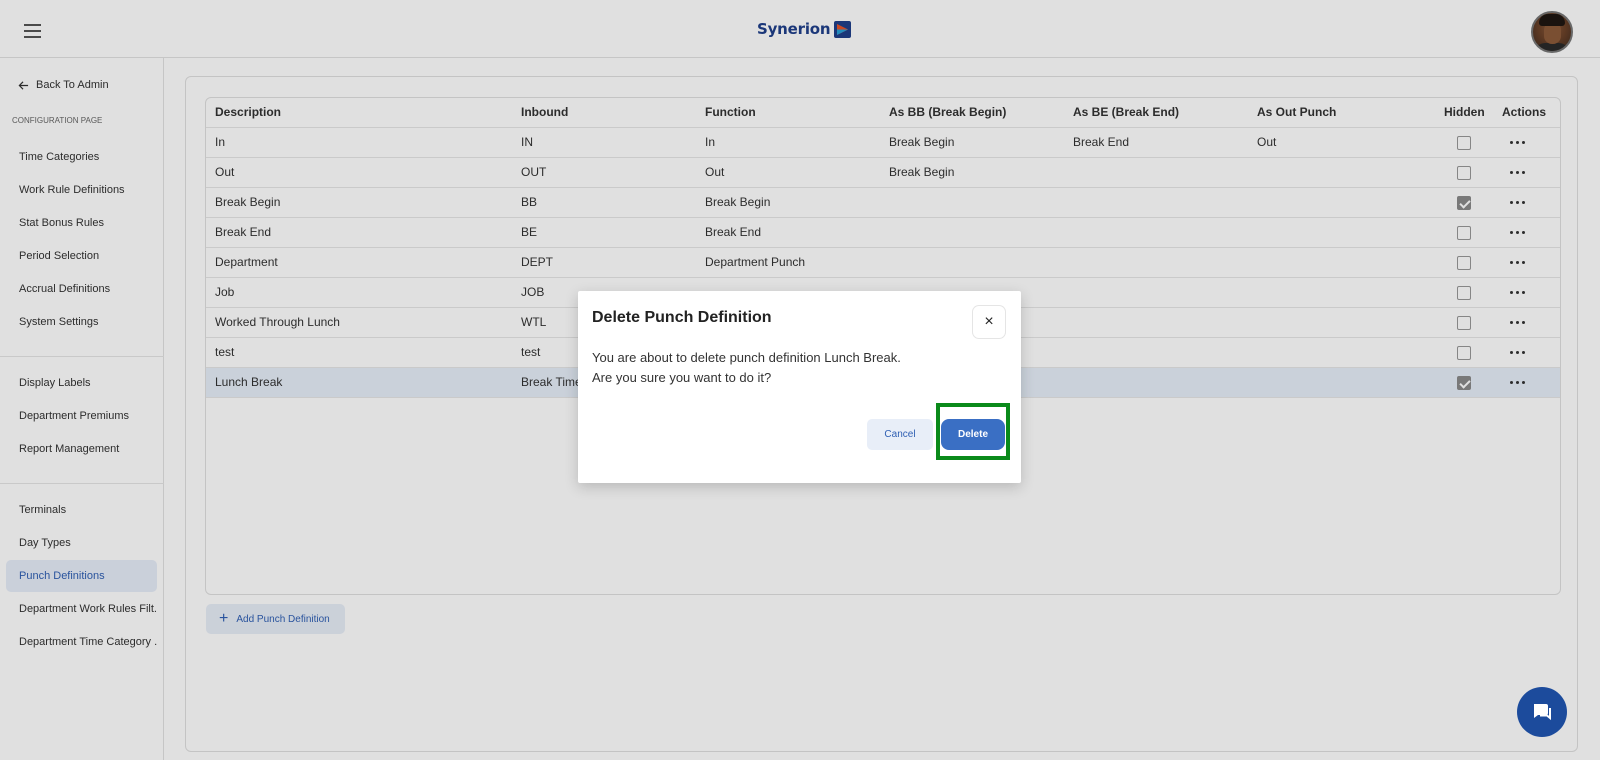  I want to click on dialog-title: Delete Punch Definition, so click(682, 317).